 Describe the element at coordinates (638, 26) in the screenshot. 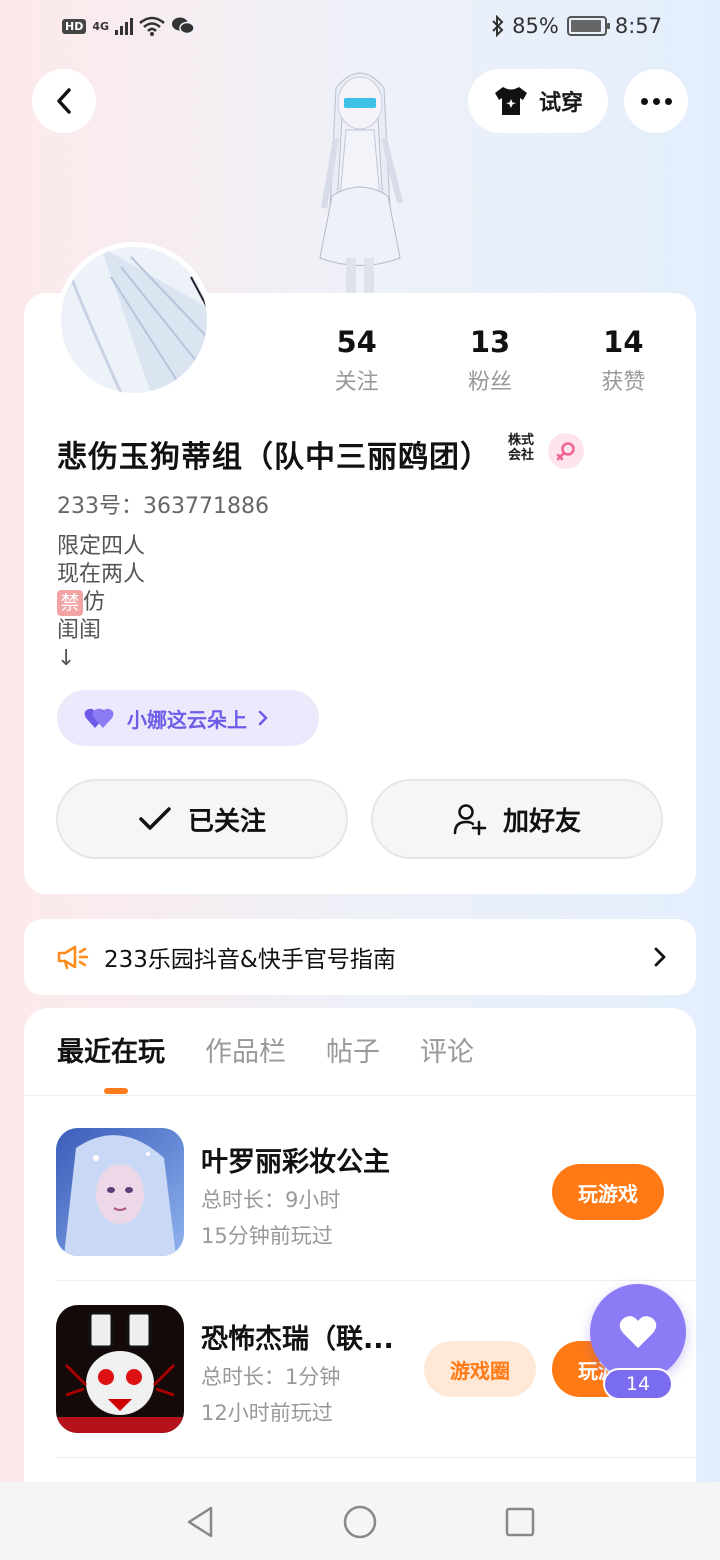

I see `clock: 8:57` at that location.